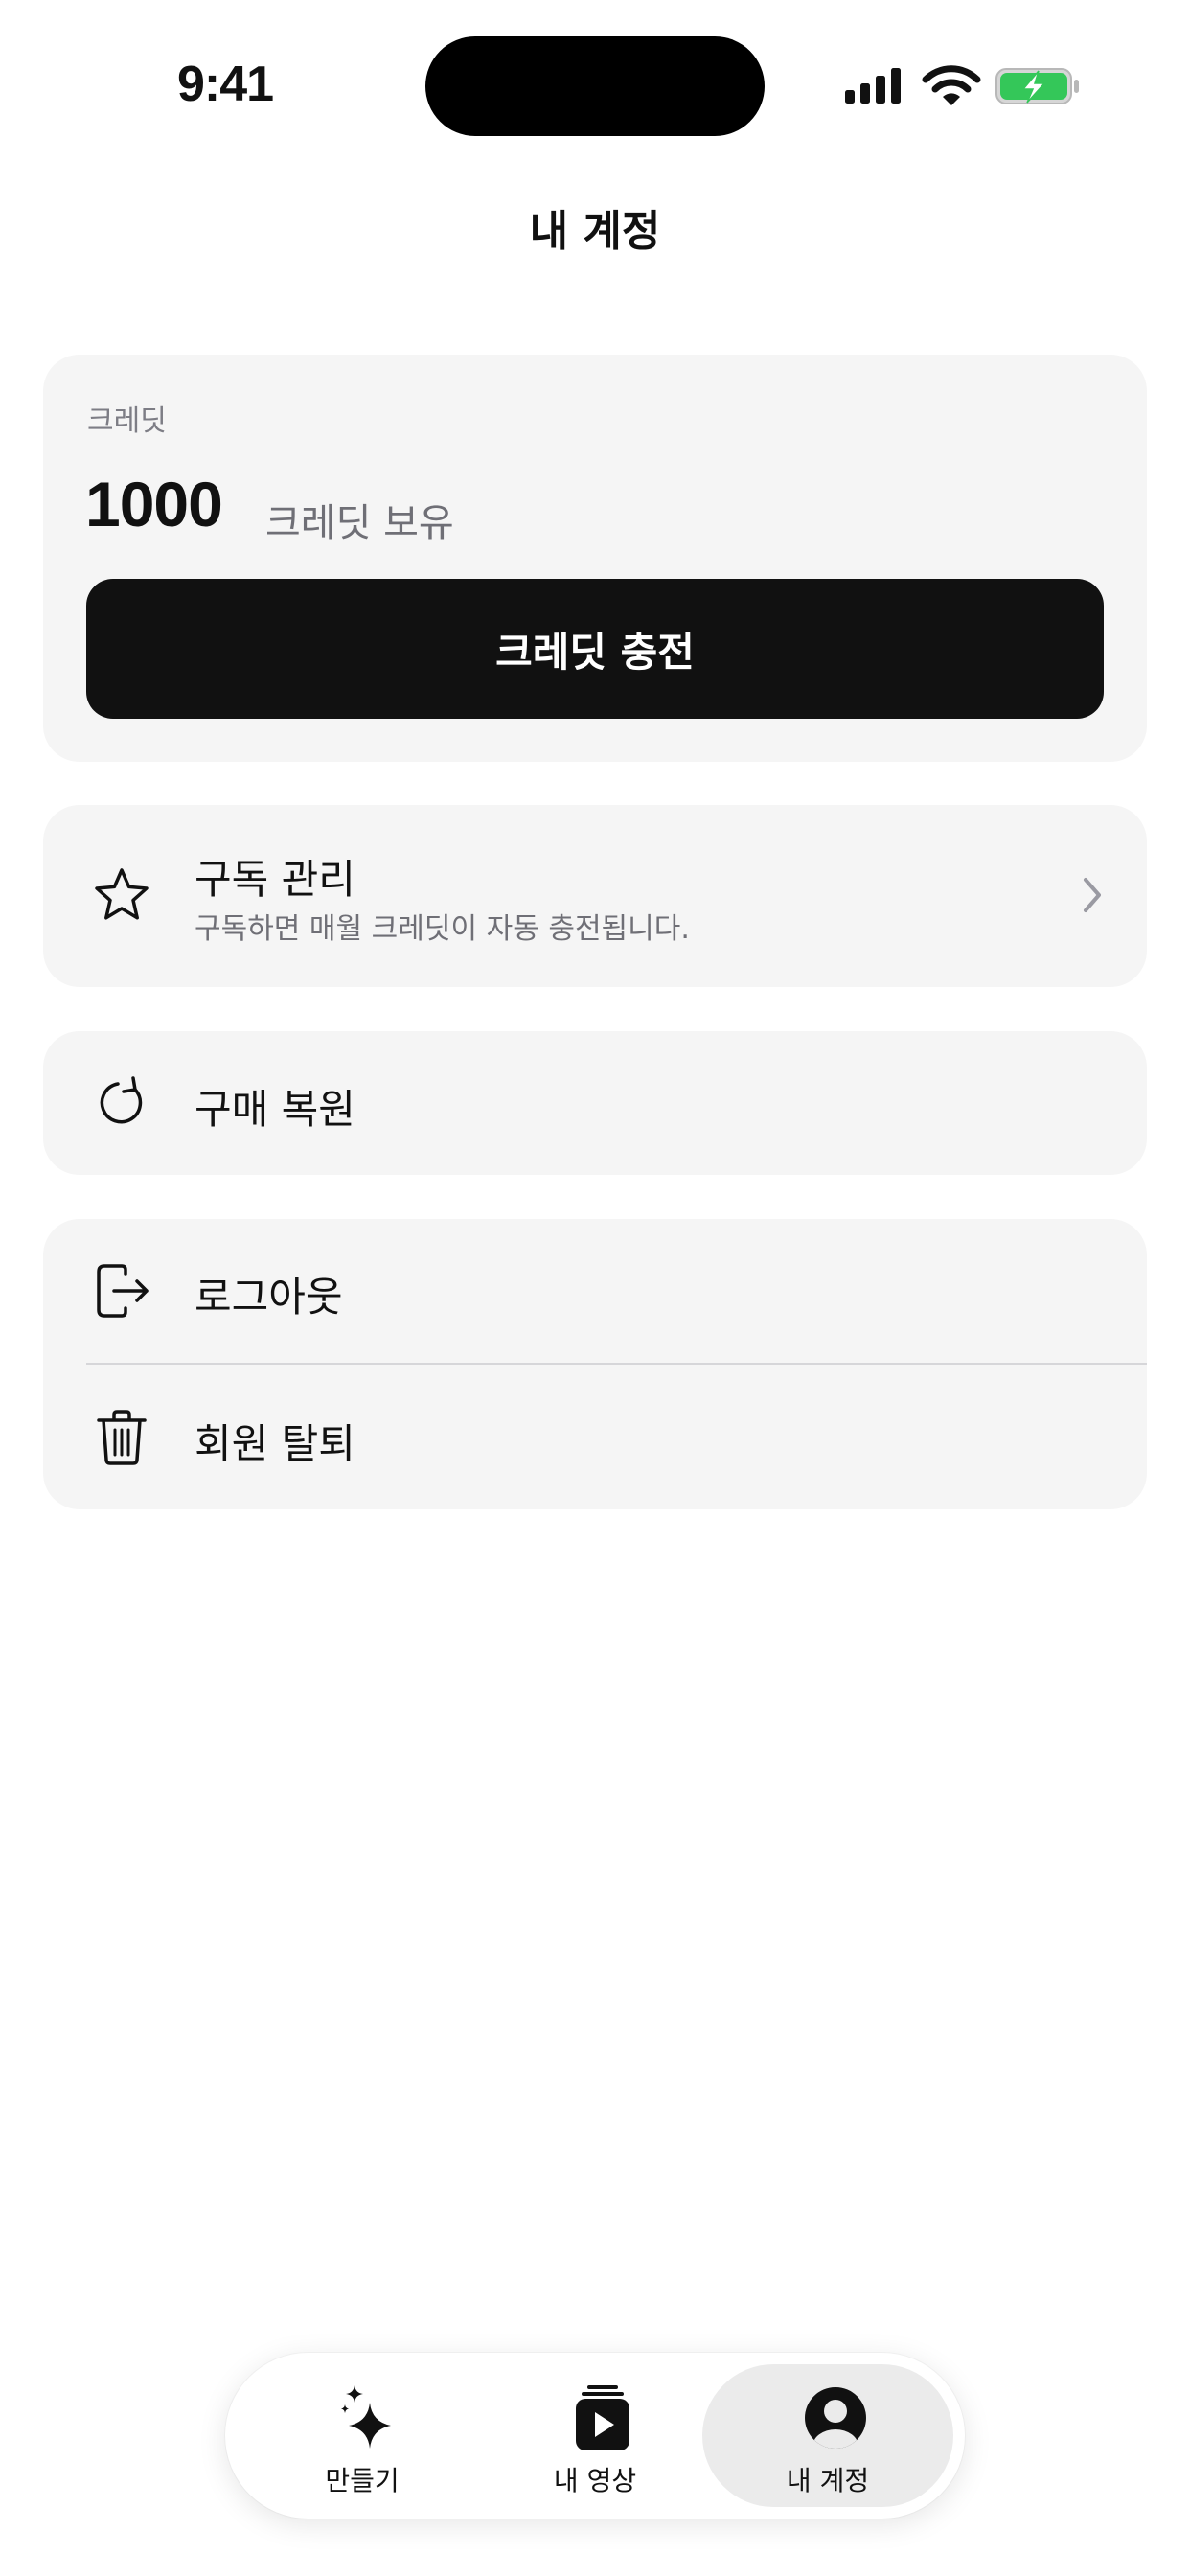 The width and height of the screenshot is (1190, 2576). I want to click on credit-amount: 1000, so click(154, 504).